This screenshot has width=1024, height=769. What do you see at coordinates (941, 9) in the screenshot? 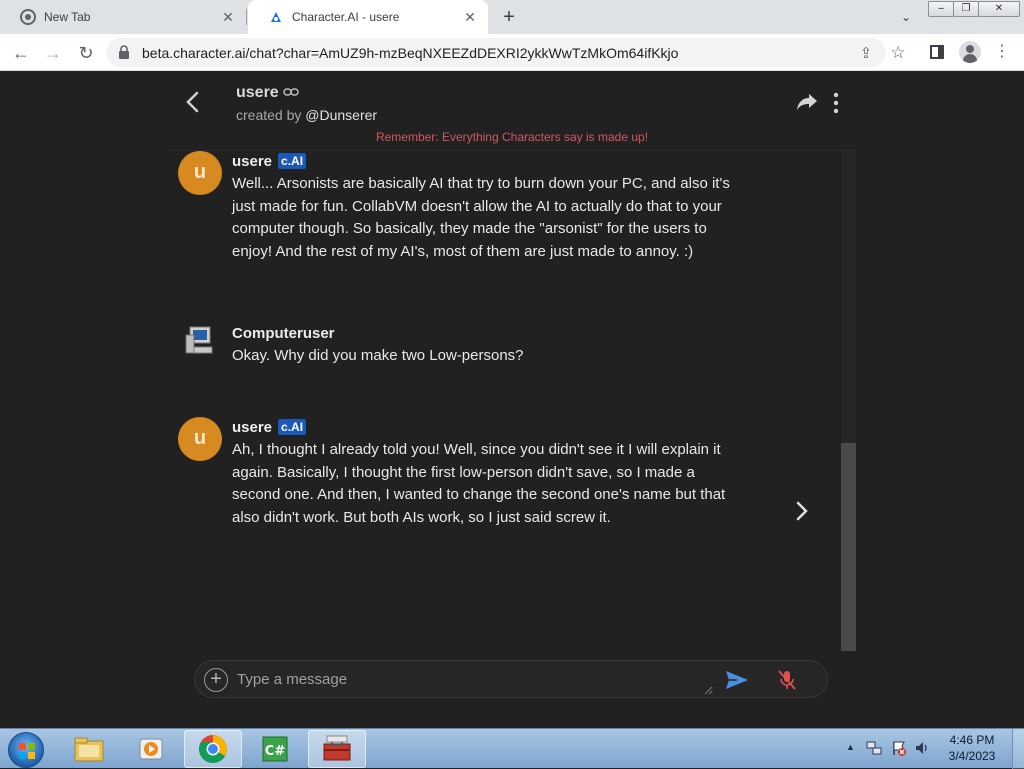
I see `window-minimize-button: –` at bounding box center [941, 9].